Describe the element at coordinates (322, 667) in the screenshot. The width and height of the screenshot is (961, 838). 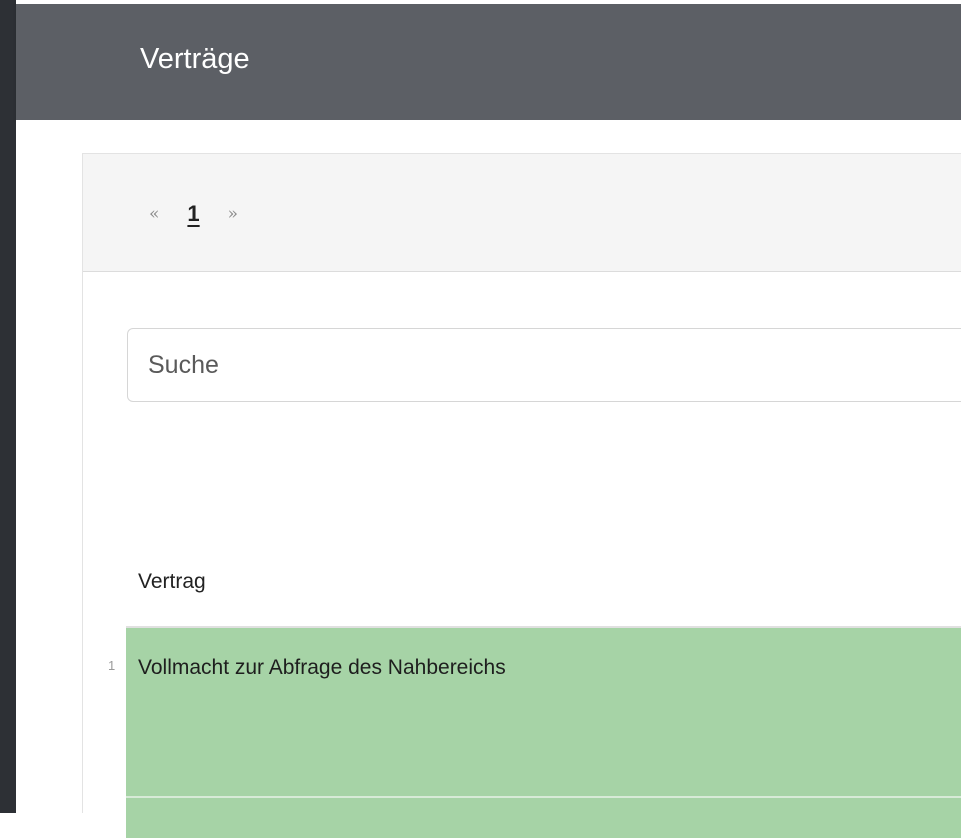
I see `contract-title: Vollmacht zur Abfrage des Nahbereichs` at that location.